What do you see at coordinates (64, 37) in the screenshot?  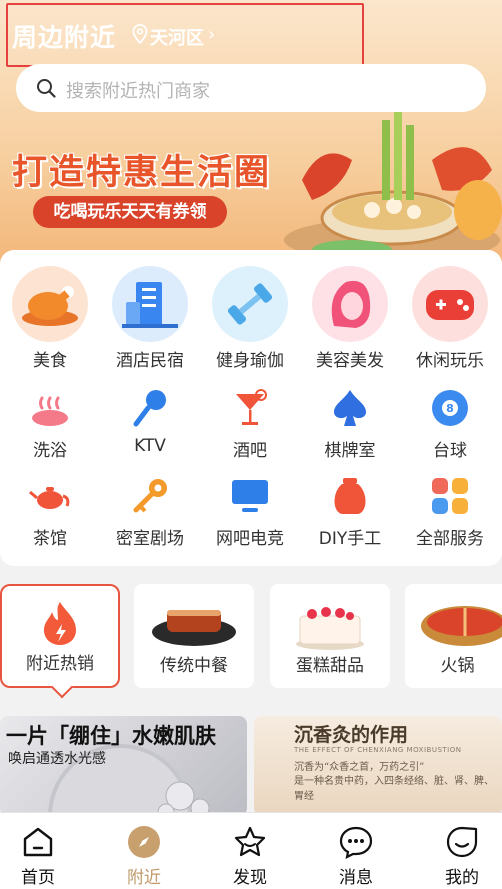 I see `page-title: 周边附近` at bounding box center [64, 37].